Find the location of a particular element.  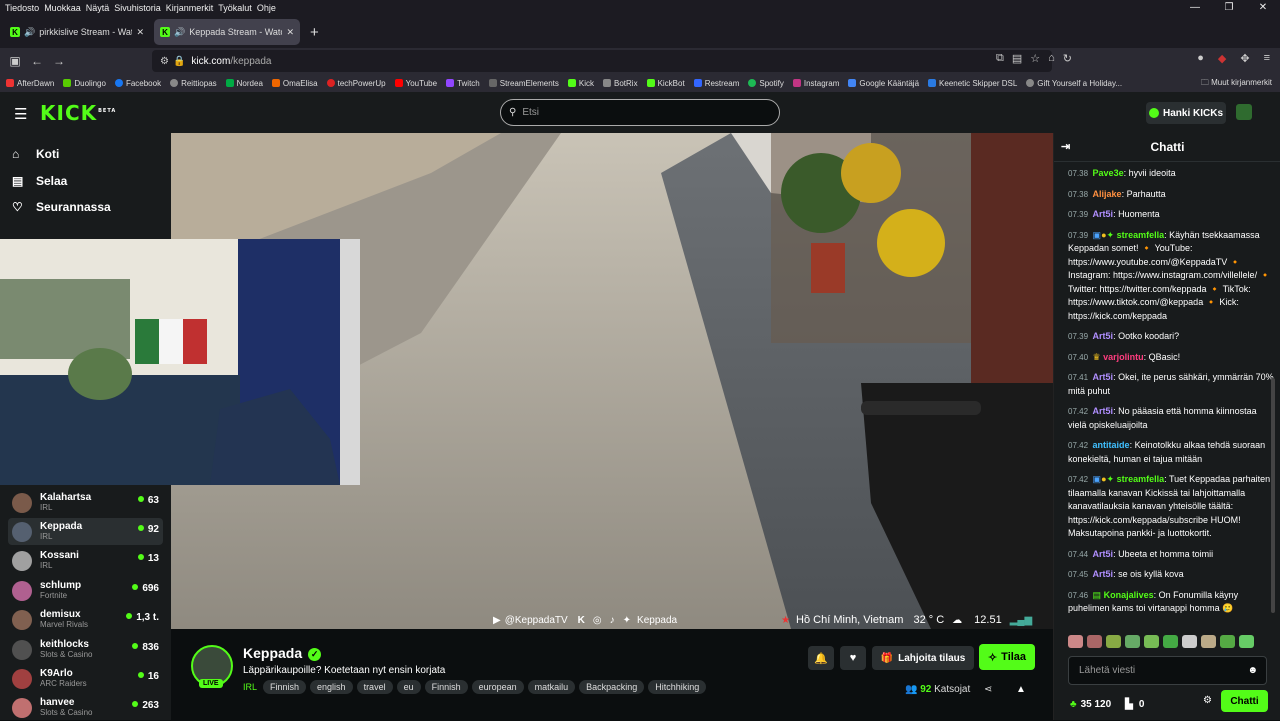

tag: travel is located at coordinates (374, 687).